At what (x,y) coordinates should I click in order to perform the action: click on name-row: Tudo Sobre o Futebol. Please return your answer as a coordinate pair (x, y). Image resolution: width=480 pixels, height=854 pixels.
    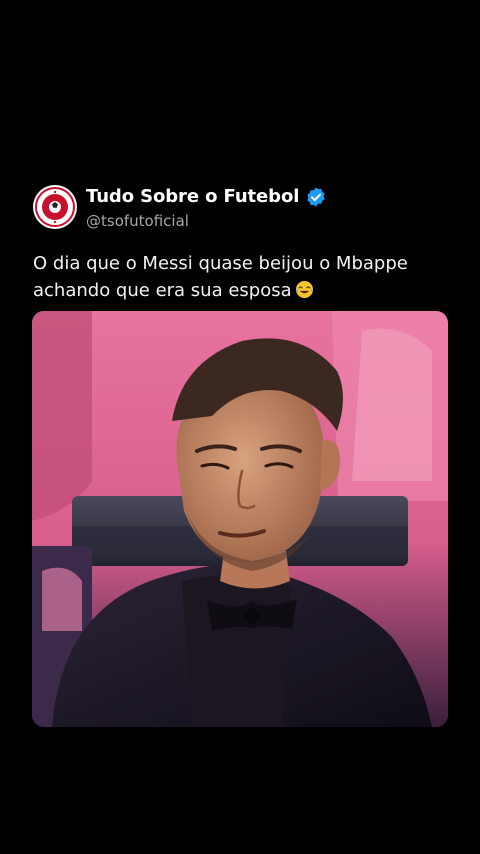
    Looking at the image, I should click on (206, 197).